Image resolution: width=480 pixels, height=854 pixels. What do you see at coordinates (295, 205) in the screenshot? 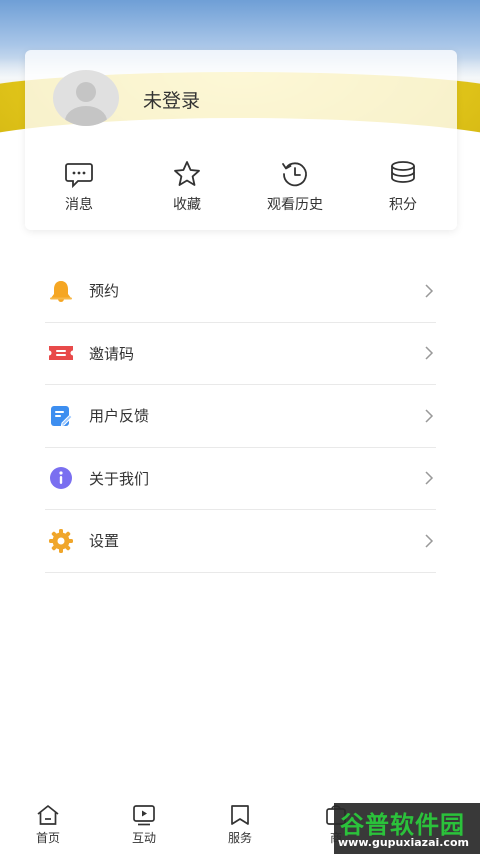
I see `quick-action-label: 观看历史` at bounding box center [295, 205].